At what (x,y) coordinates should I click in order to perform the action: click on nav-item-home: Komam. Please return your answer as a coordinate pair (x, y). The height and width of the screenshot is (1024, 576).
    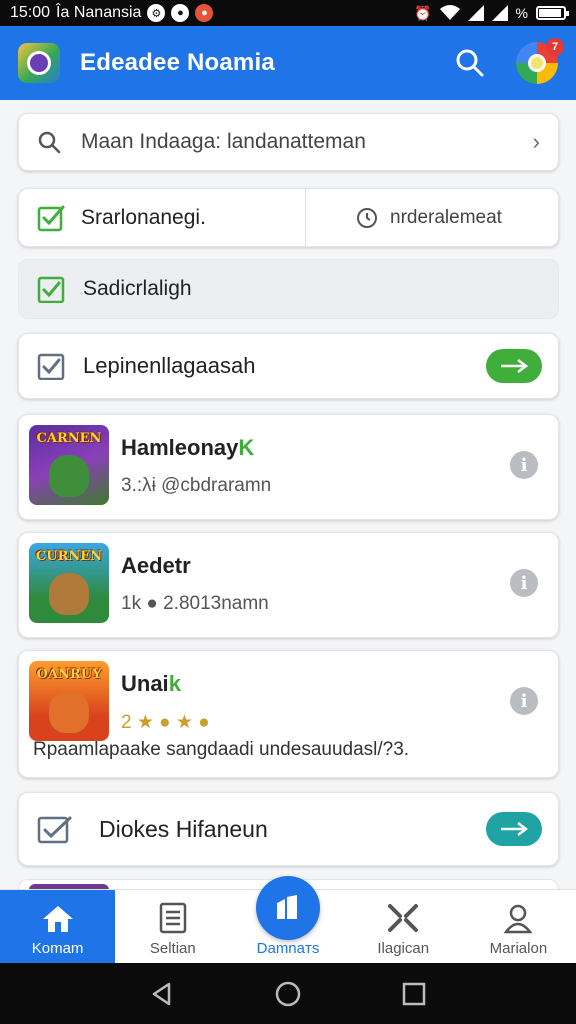
    Looking at the image, I should click on (58, 926).